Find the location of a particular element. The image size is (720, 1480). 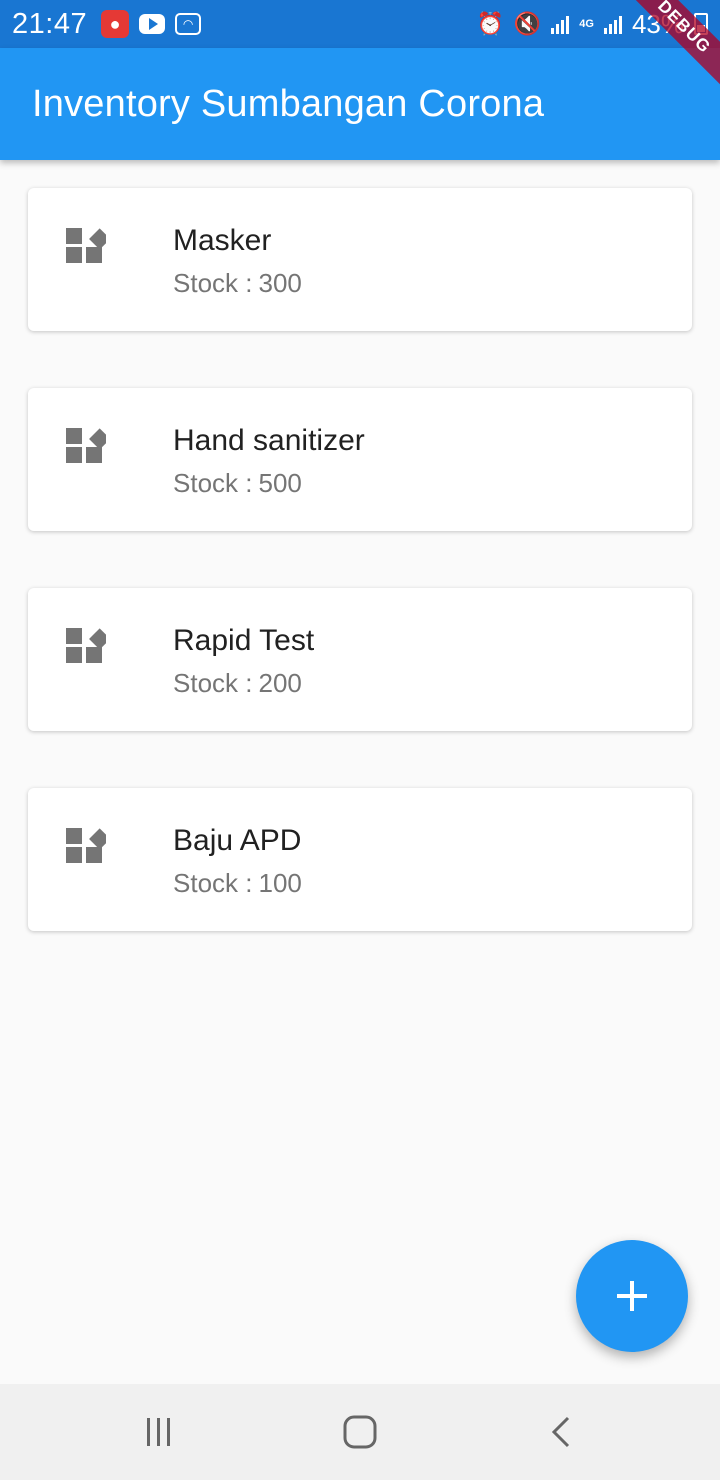

item-stock: Stock :200 is located at coordinates (237, 683).